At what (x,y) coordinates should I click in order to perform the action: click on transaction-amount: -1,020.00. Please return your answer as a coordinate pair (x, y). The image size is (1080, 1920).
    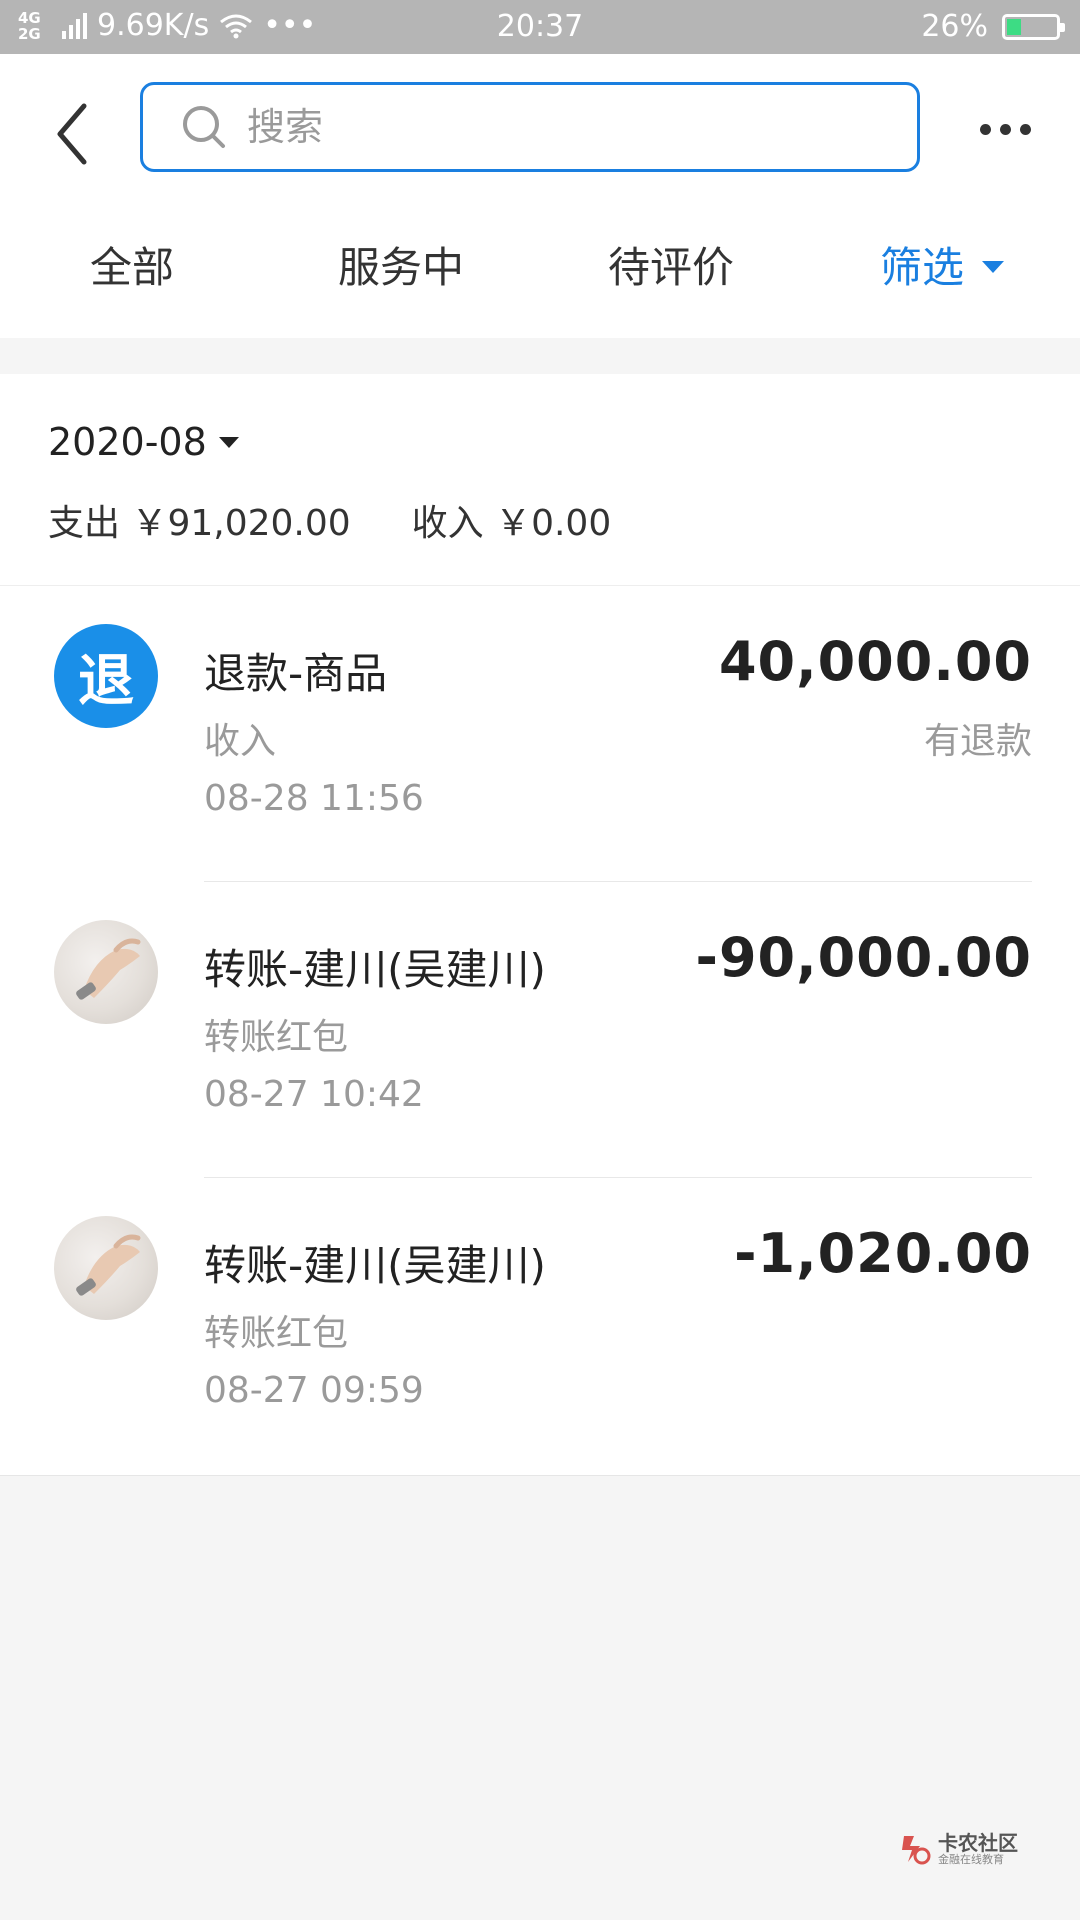
    Looking at the image, I should click on (883, 1253).